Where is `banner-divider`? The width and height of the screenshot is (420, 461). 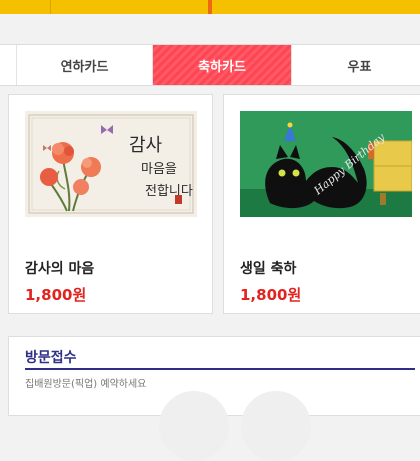 banner-divider is located at coordinates (50, 7).